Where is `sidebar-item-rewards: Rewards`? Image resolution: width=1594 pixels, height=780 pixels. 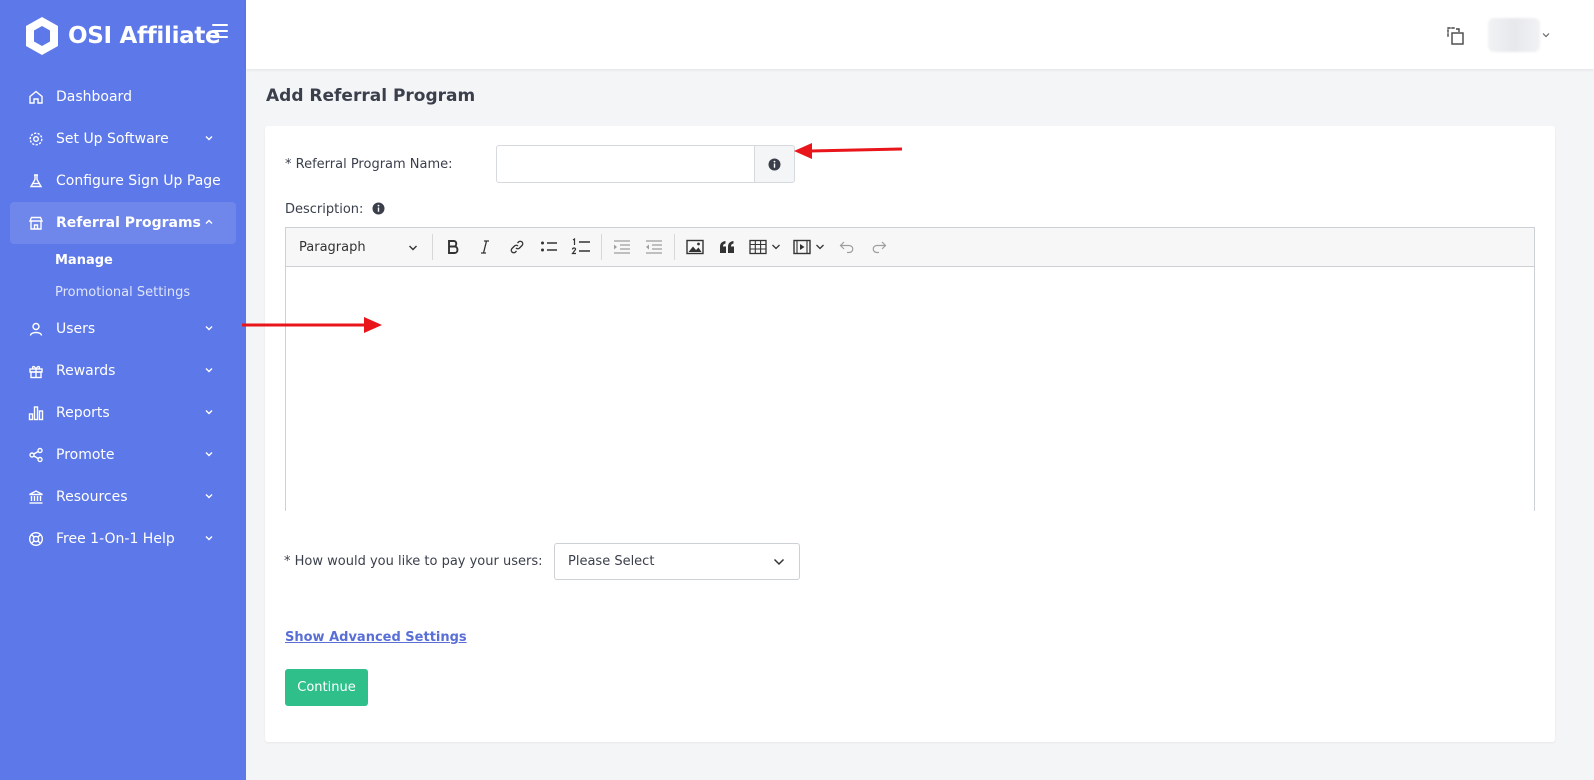
sidebar-item-rewards: Rewards is located at coordinates (123, 371).